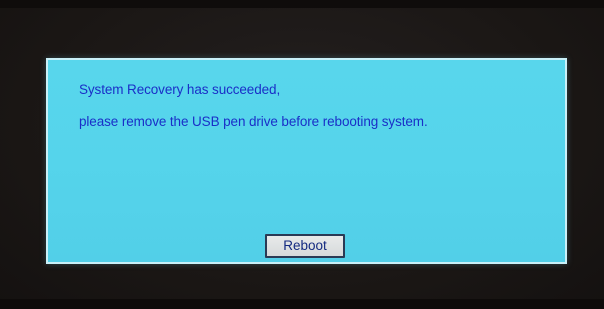 The height and width of the screenshot is (309, 604). I want to click on monitor-bezel-top, so click(302, 4).